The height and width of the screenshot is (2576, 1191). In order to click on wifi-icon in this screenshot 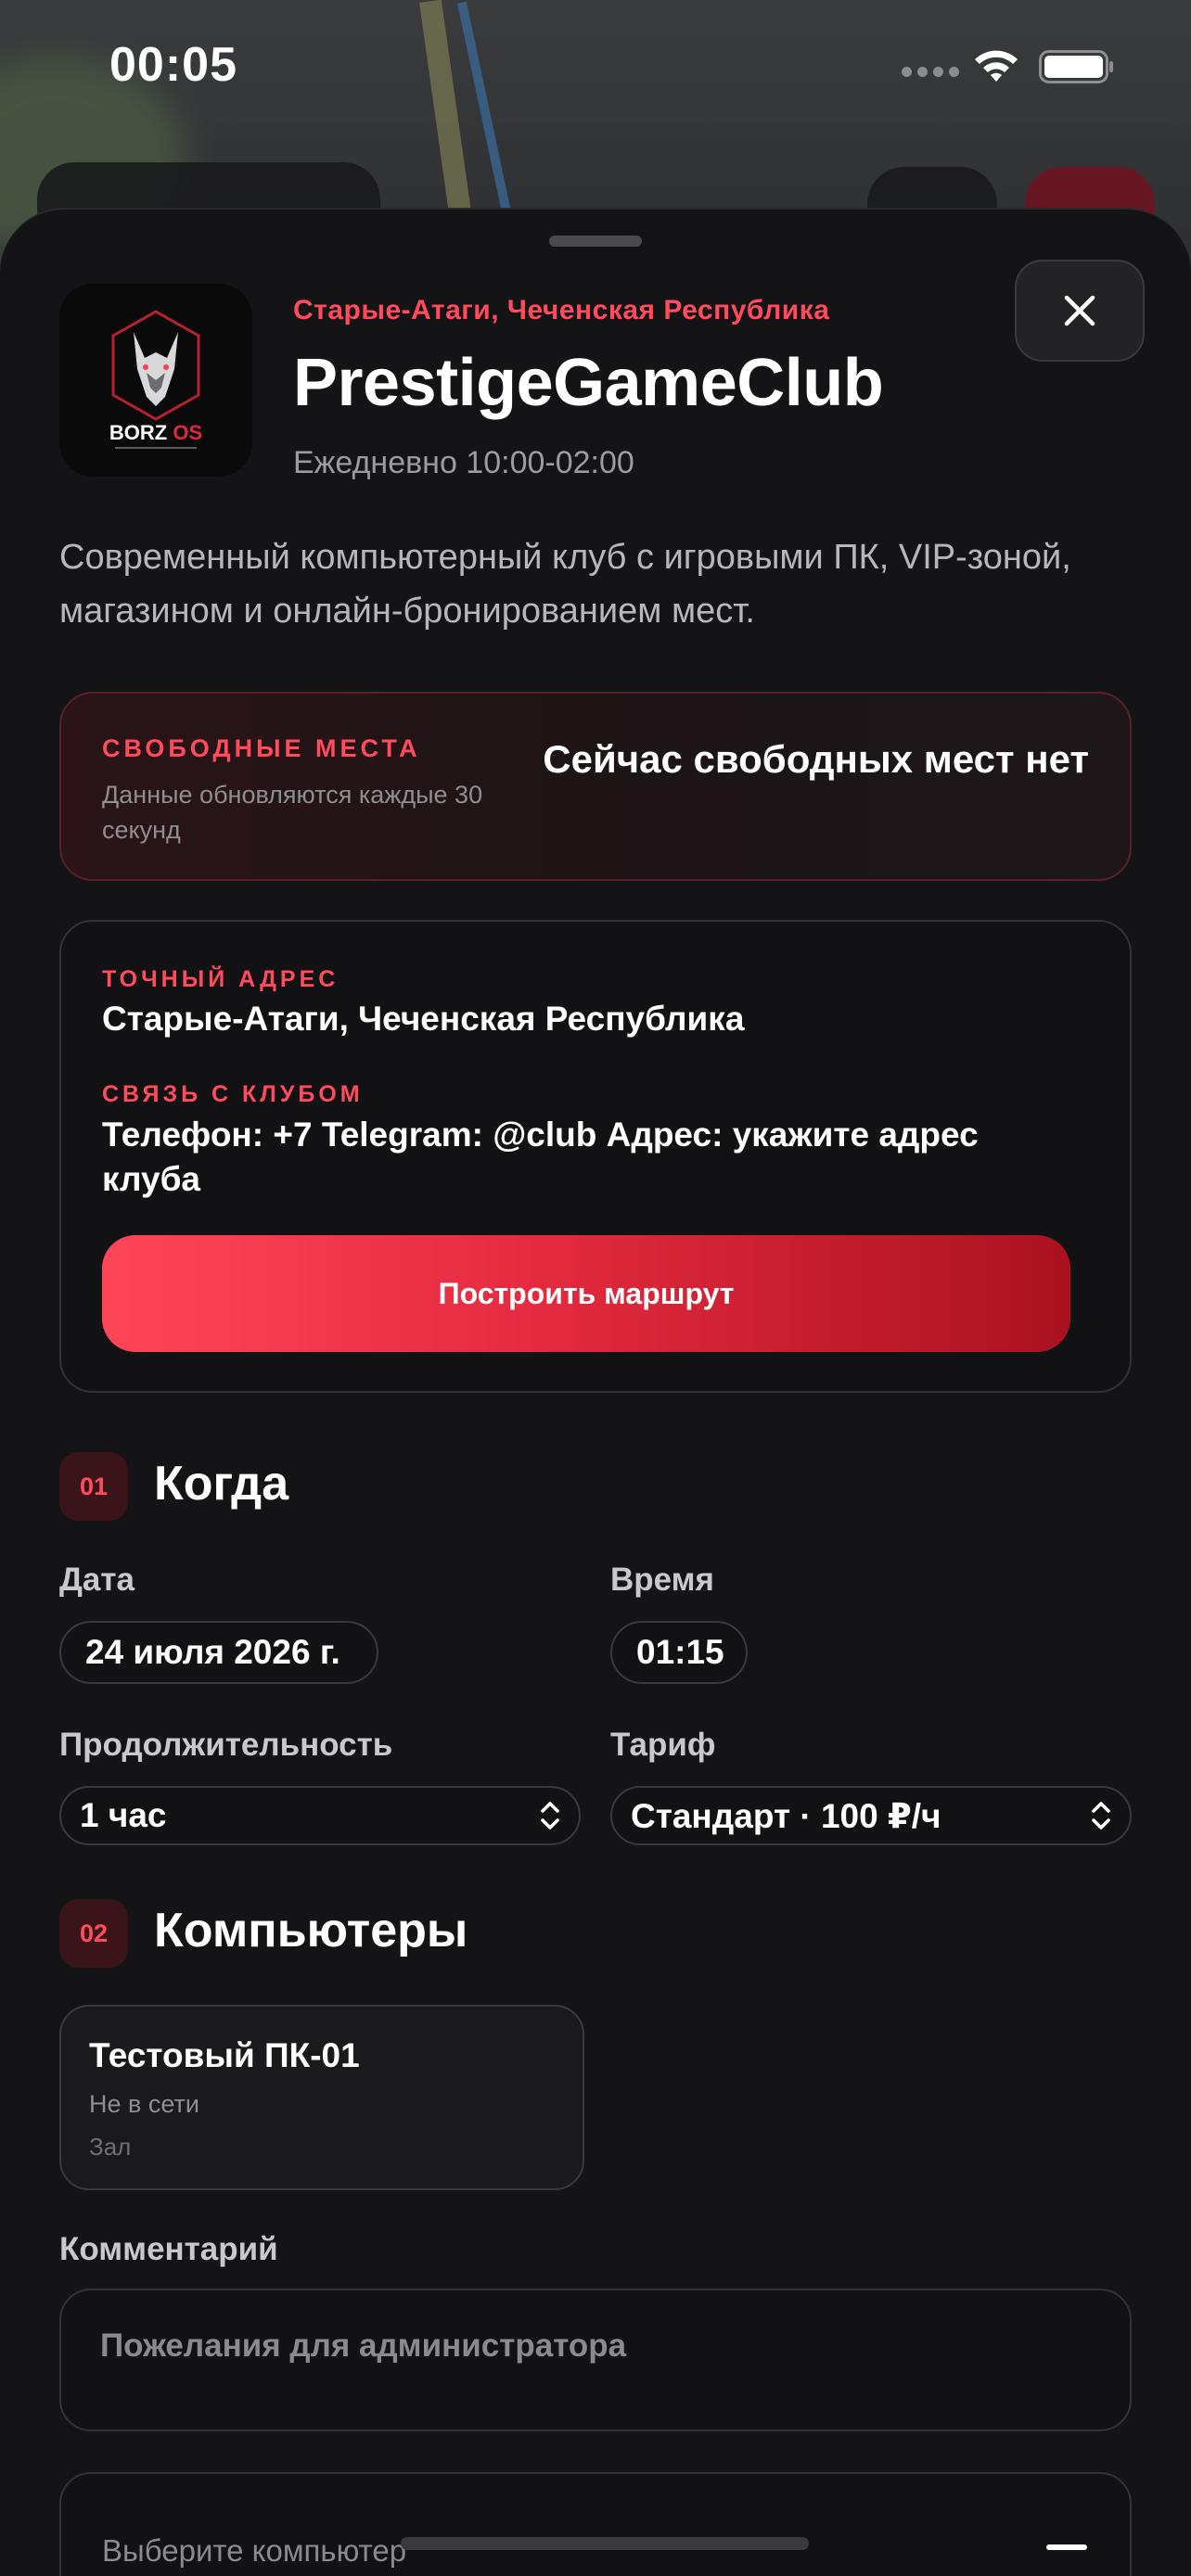, I will do `click(996, 66)`.